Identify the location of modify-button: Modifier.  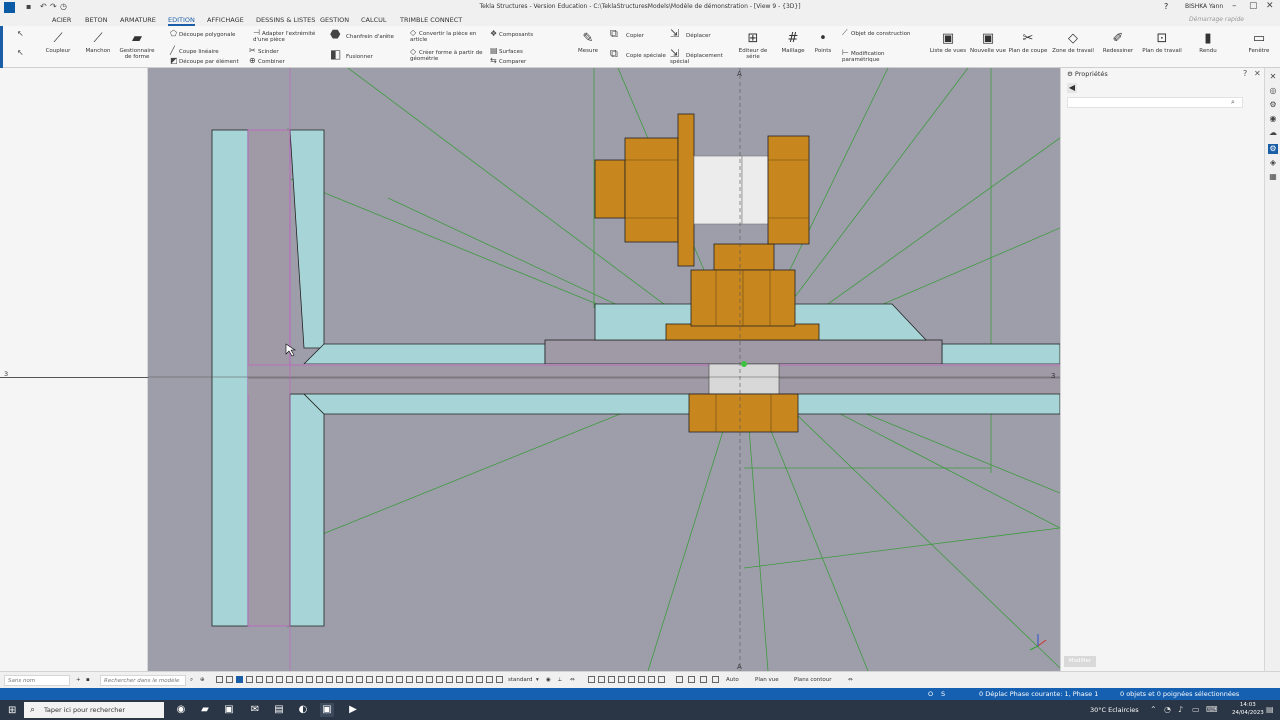
(1080, 661).